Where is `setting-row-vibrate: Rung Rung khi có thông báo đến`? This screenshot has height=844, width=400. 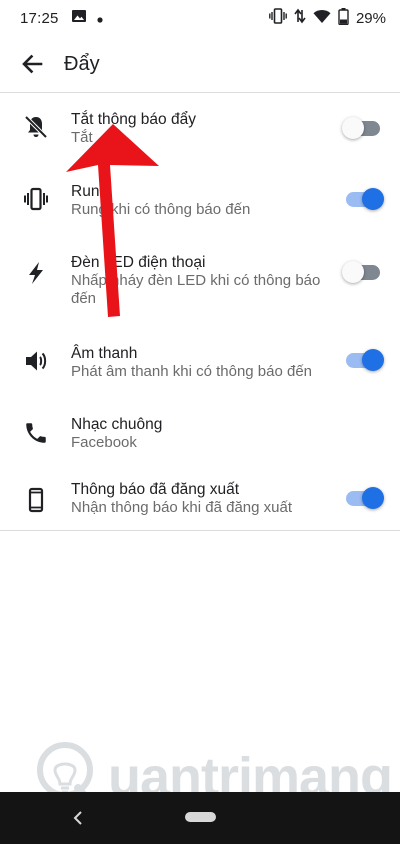 setting-row-vibrate: Rung Rung khi có thông báo đến is located at coordinates (200, 203).